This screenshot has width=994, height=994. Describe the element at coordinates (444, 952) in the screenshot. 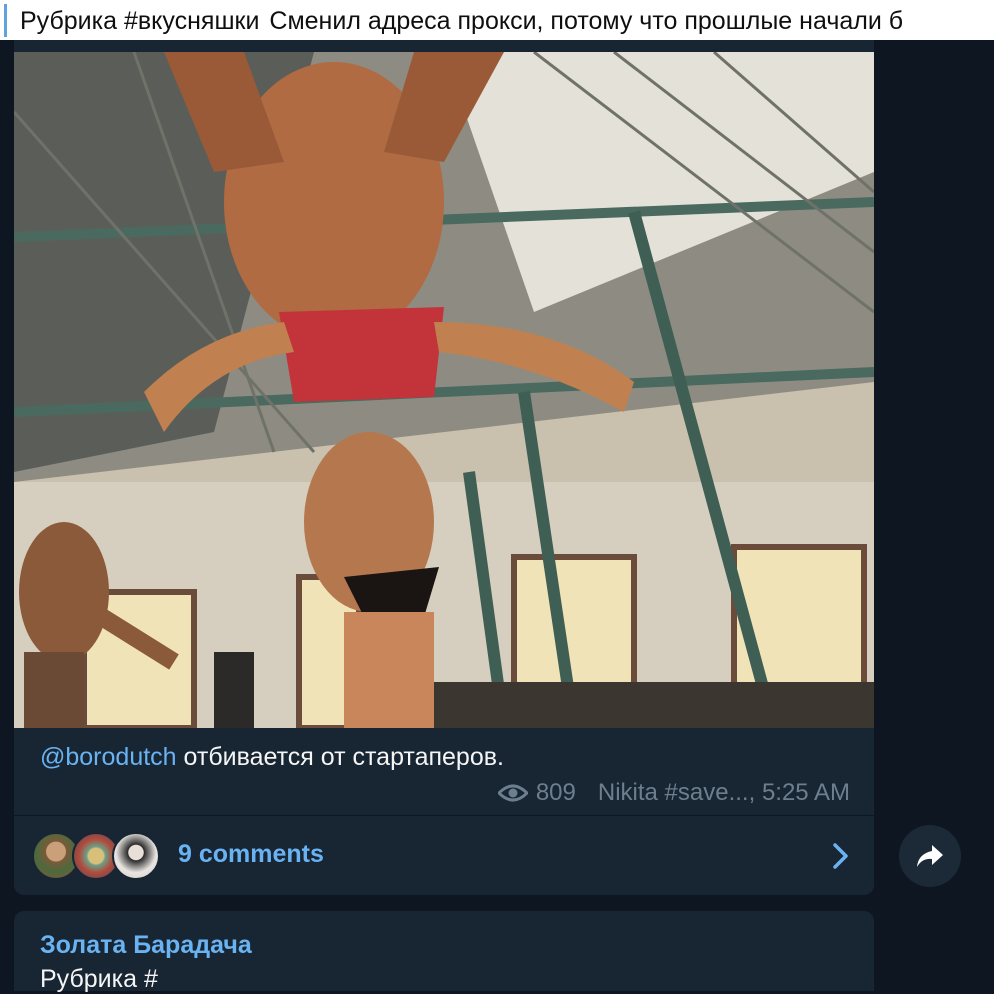

I see `next-message-bubble: Золата Барадача Рубрика #` at that location.